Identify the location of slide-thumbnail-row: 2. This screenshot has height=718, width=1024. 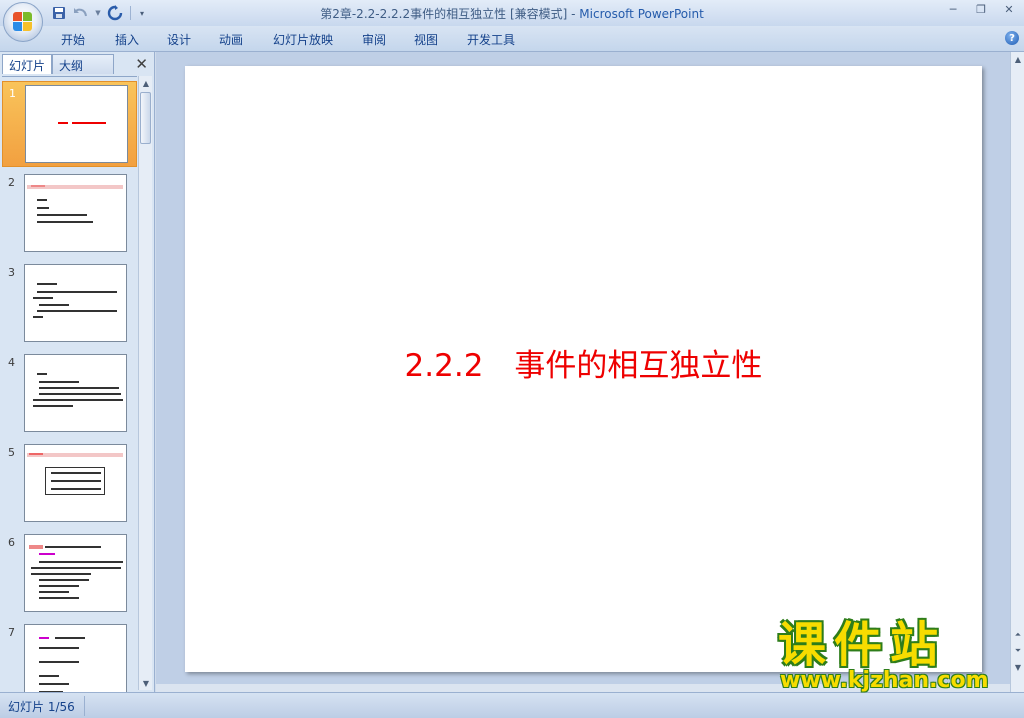
(69, 214).